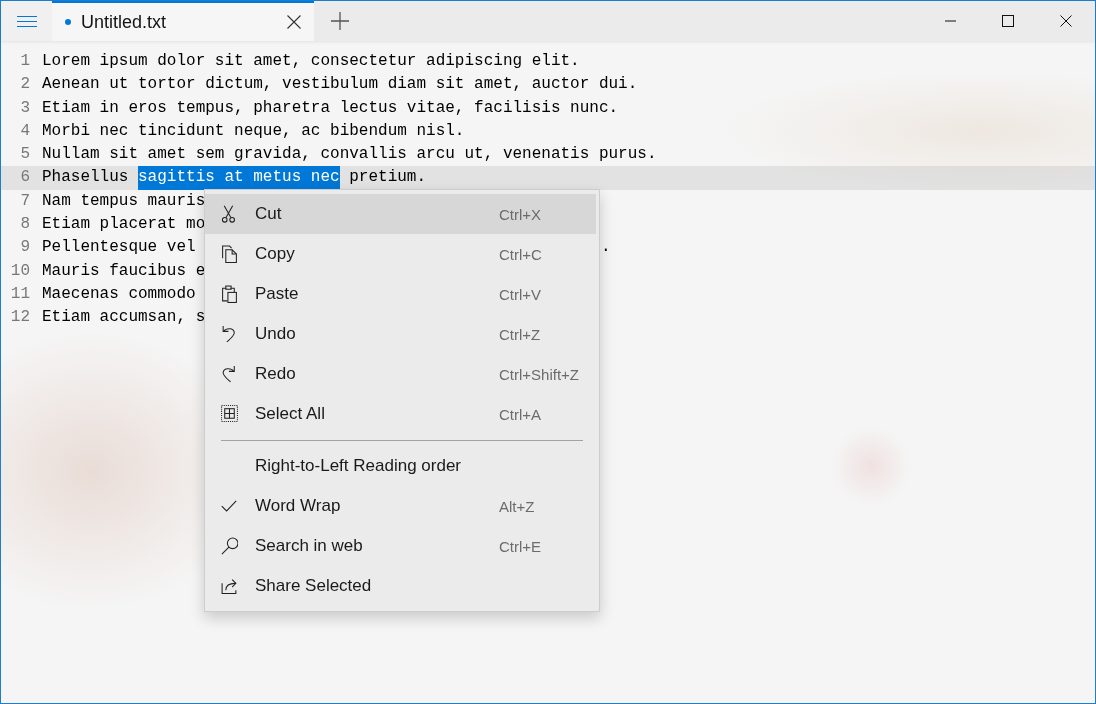 This screenshot has height=704, width=1096. I want to click on menu-button, so click(26, 21).